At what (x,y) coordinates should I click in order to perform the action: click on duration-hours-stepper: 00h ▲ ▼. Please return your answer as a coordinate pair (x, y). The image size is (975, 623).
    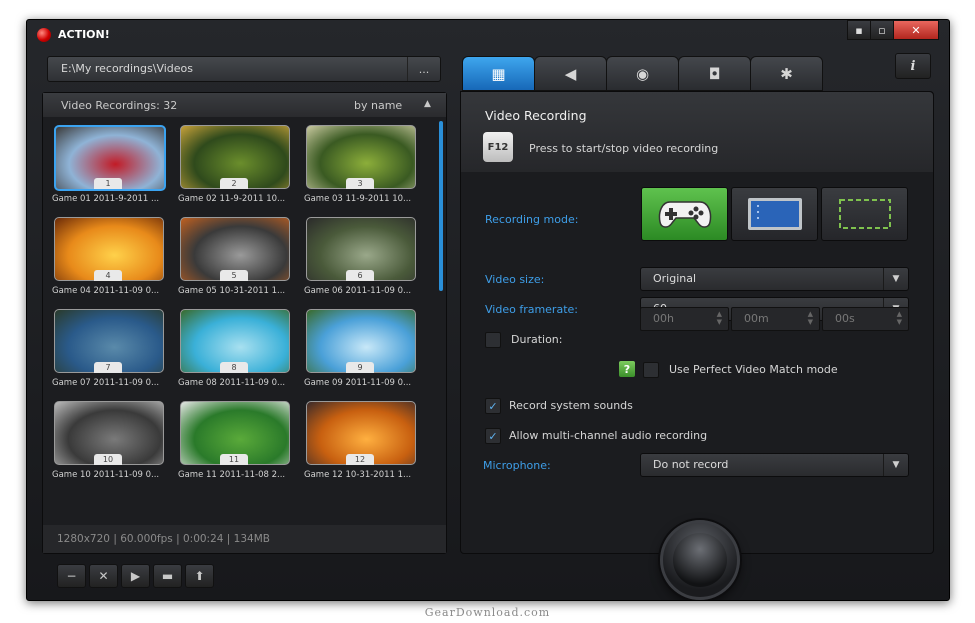
    Looking at the image, I should click on (684, 319).